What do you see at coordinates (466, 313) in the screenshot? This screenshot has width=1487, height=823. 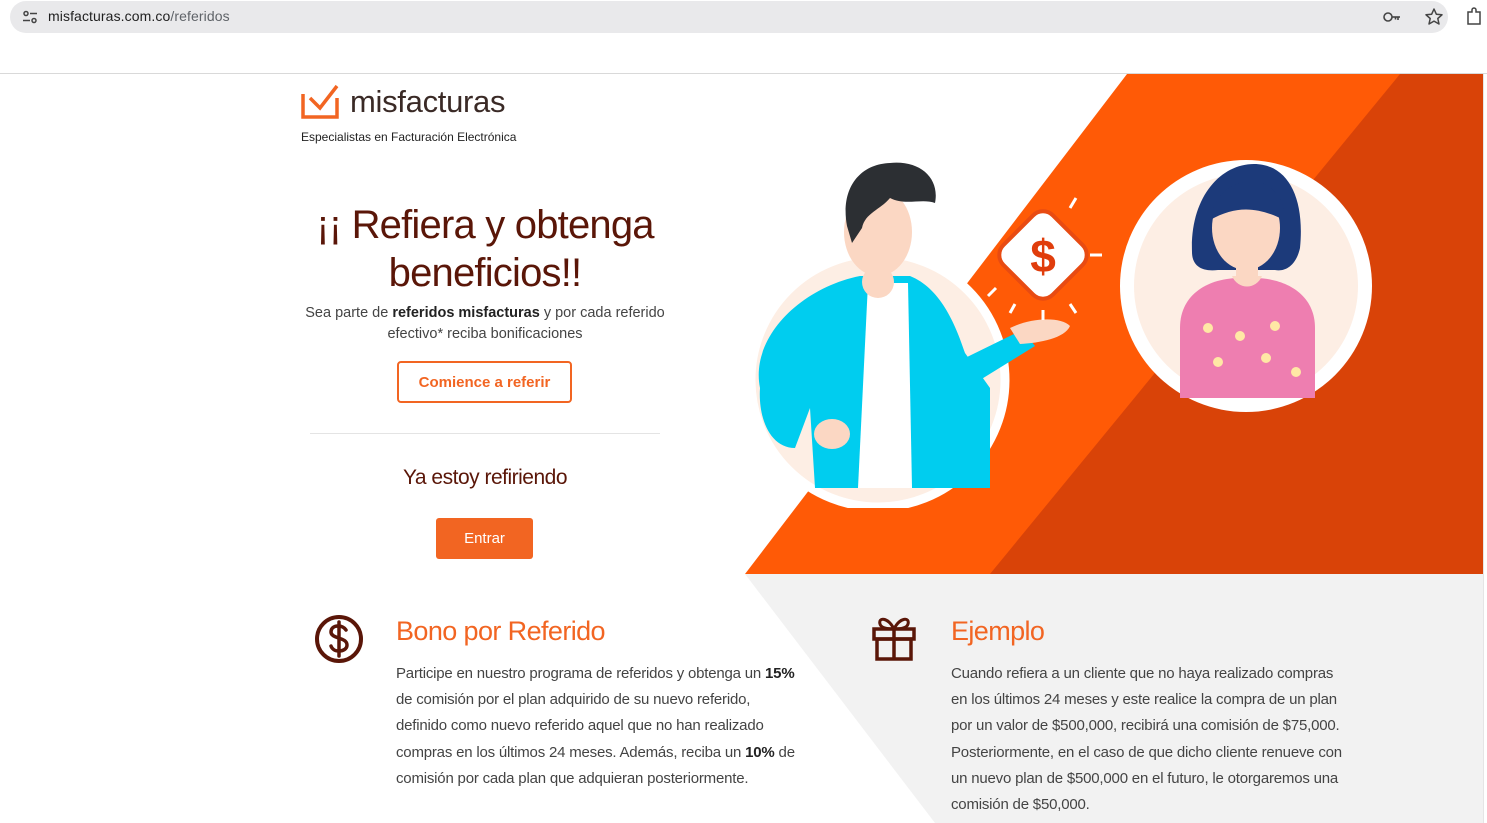 I see `desc-bold: referidos misfacturas` at bounding box center [466, 313].